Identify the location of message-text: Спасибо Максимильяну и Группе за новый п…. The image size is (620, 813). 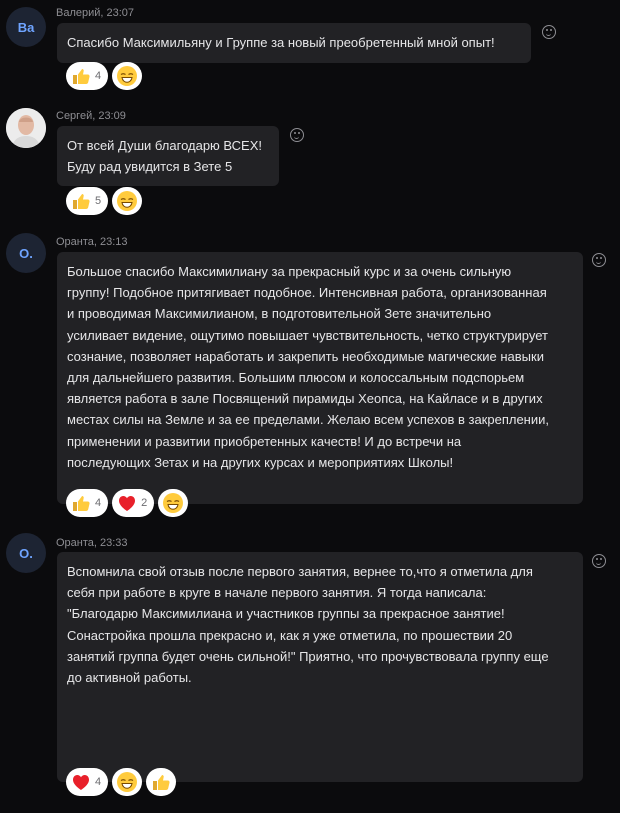
(281, 42).